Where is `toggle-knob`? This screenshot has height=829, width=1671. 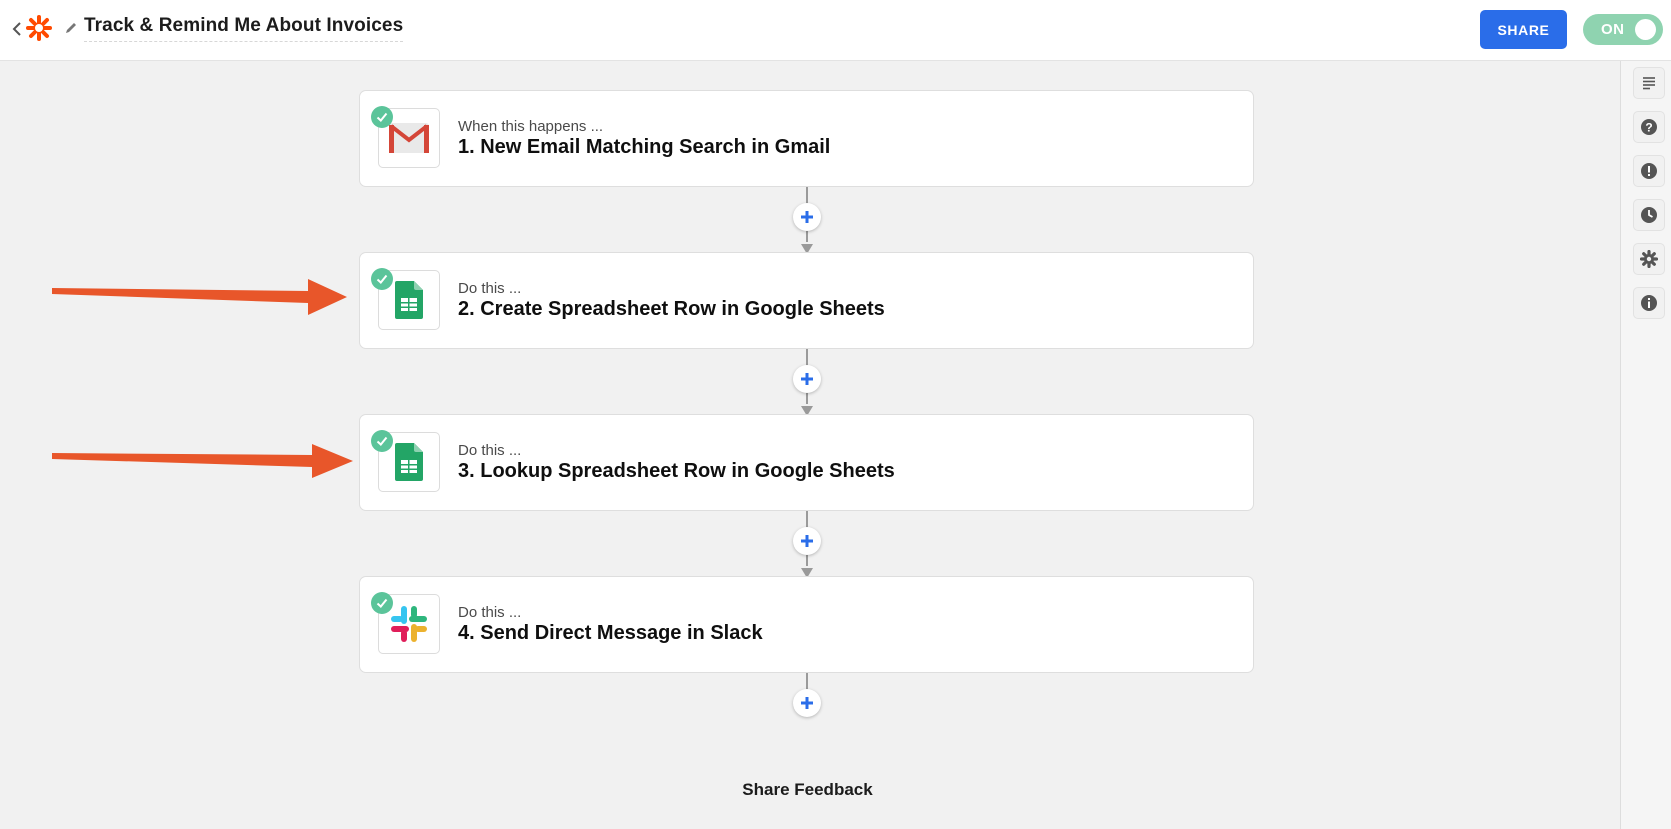
toggle-knob is located at coordinates (1645, 29).